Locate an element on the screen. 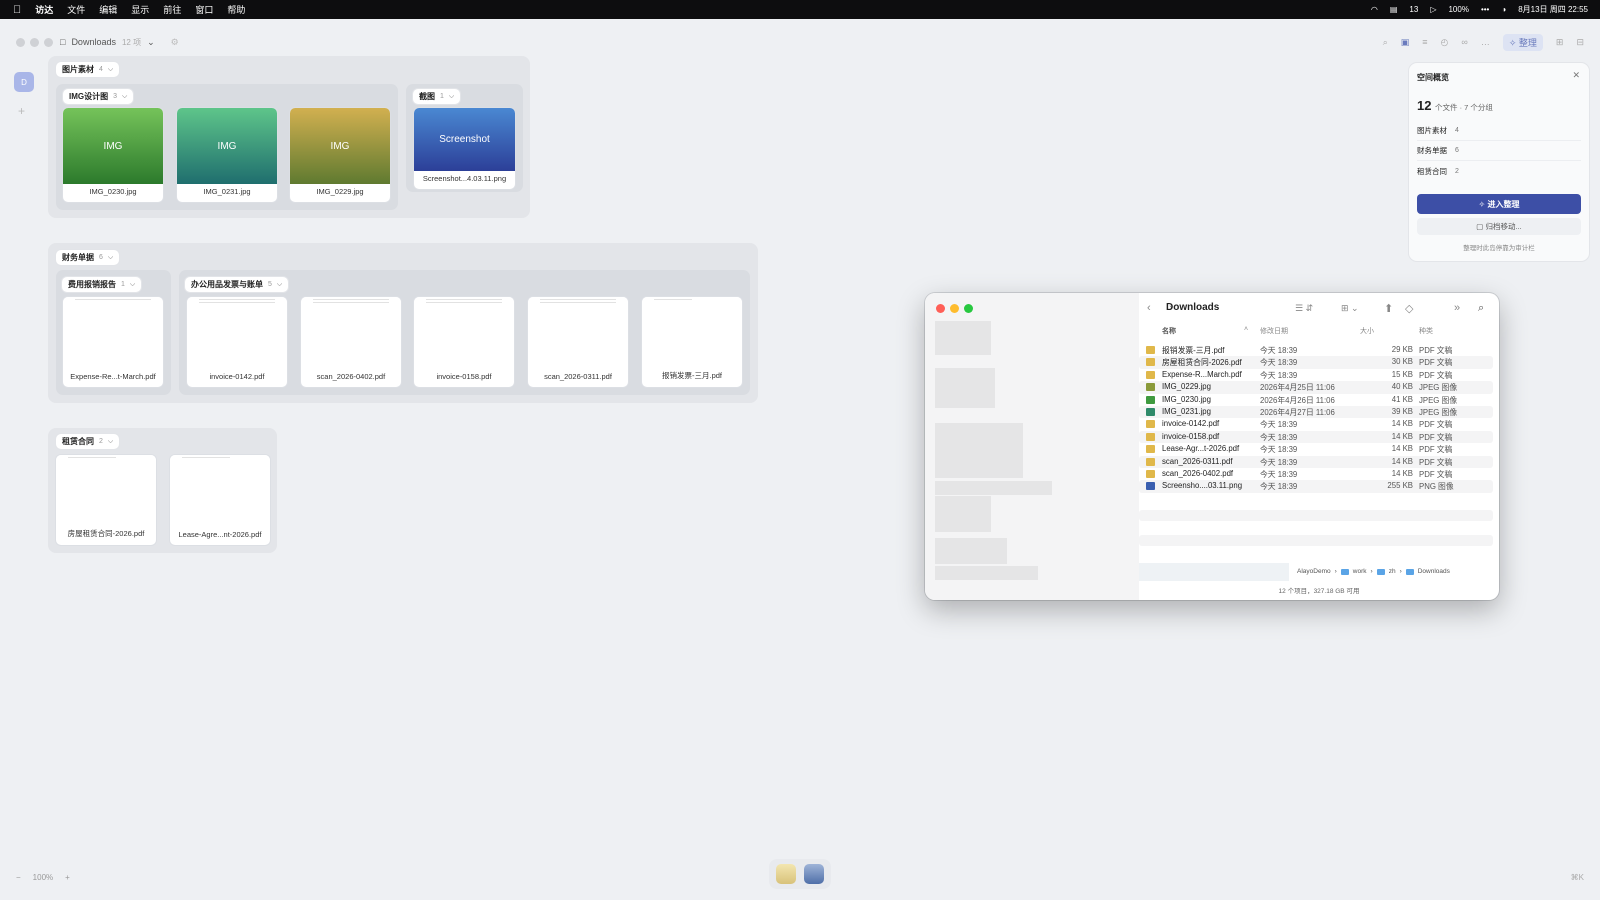  file-card: 报销发票-三月.pdf is located at coordinates (692, 342).